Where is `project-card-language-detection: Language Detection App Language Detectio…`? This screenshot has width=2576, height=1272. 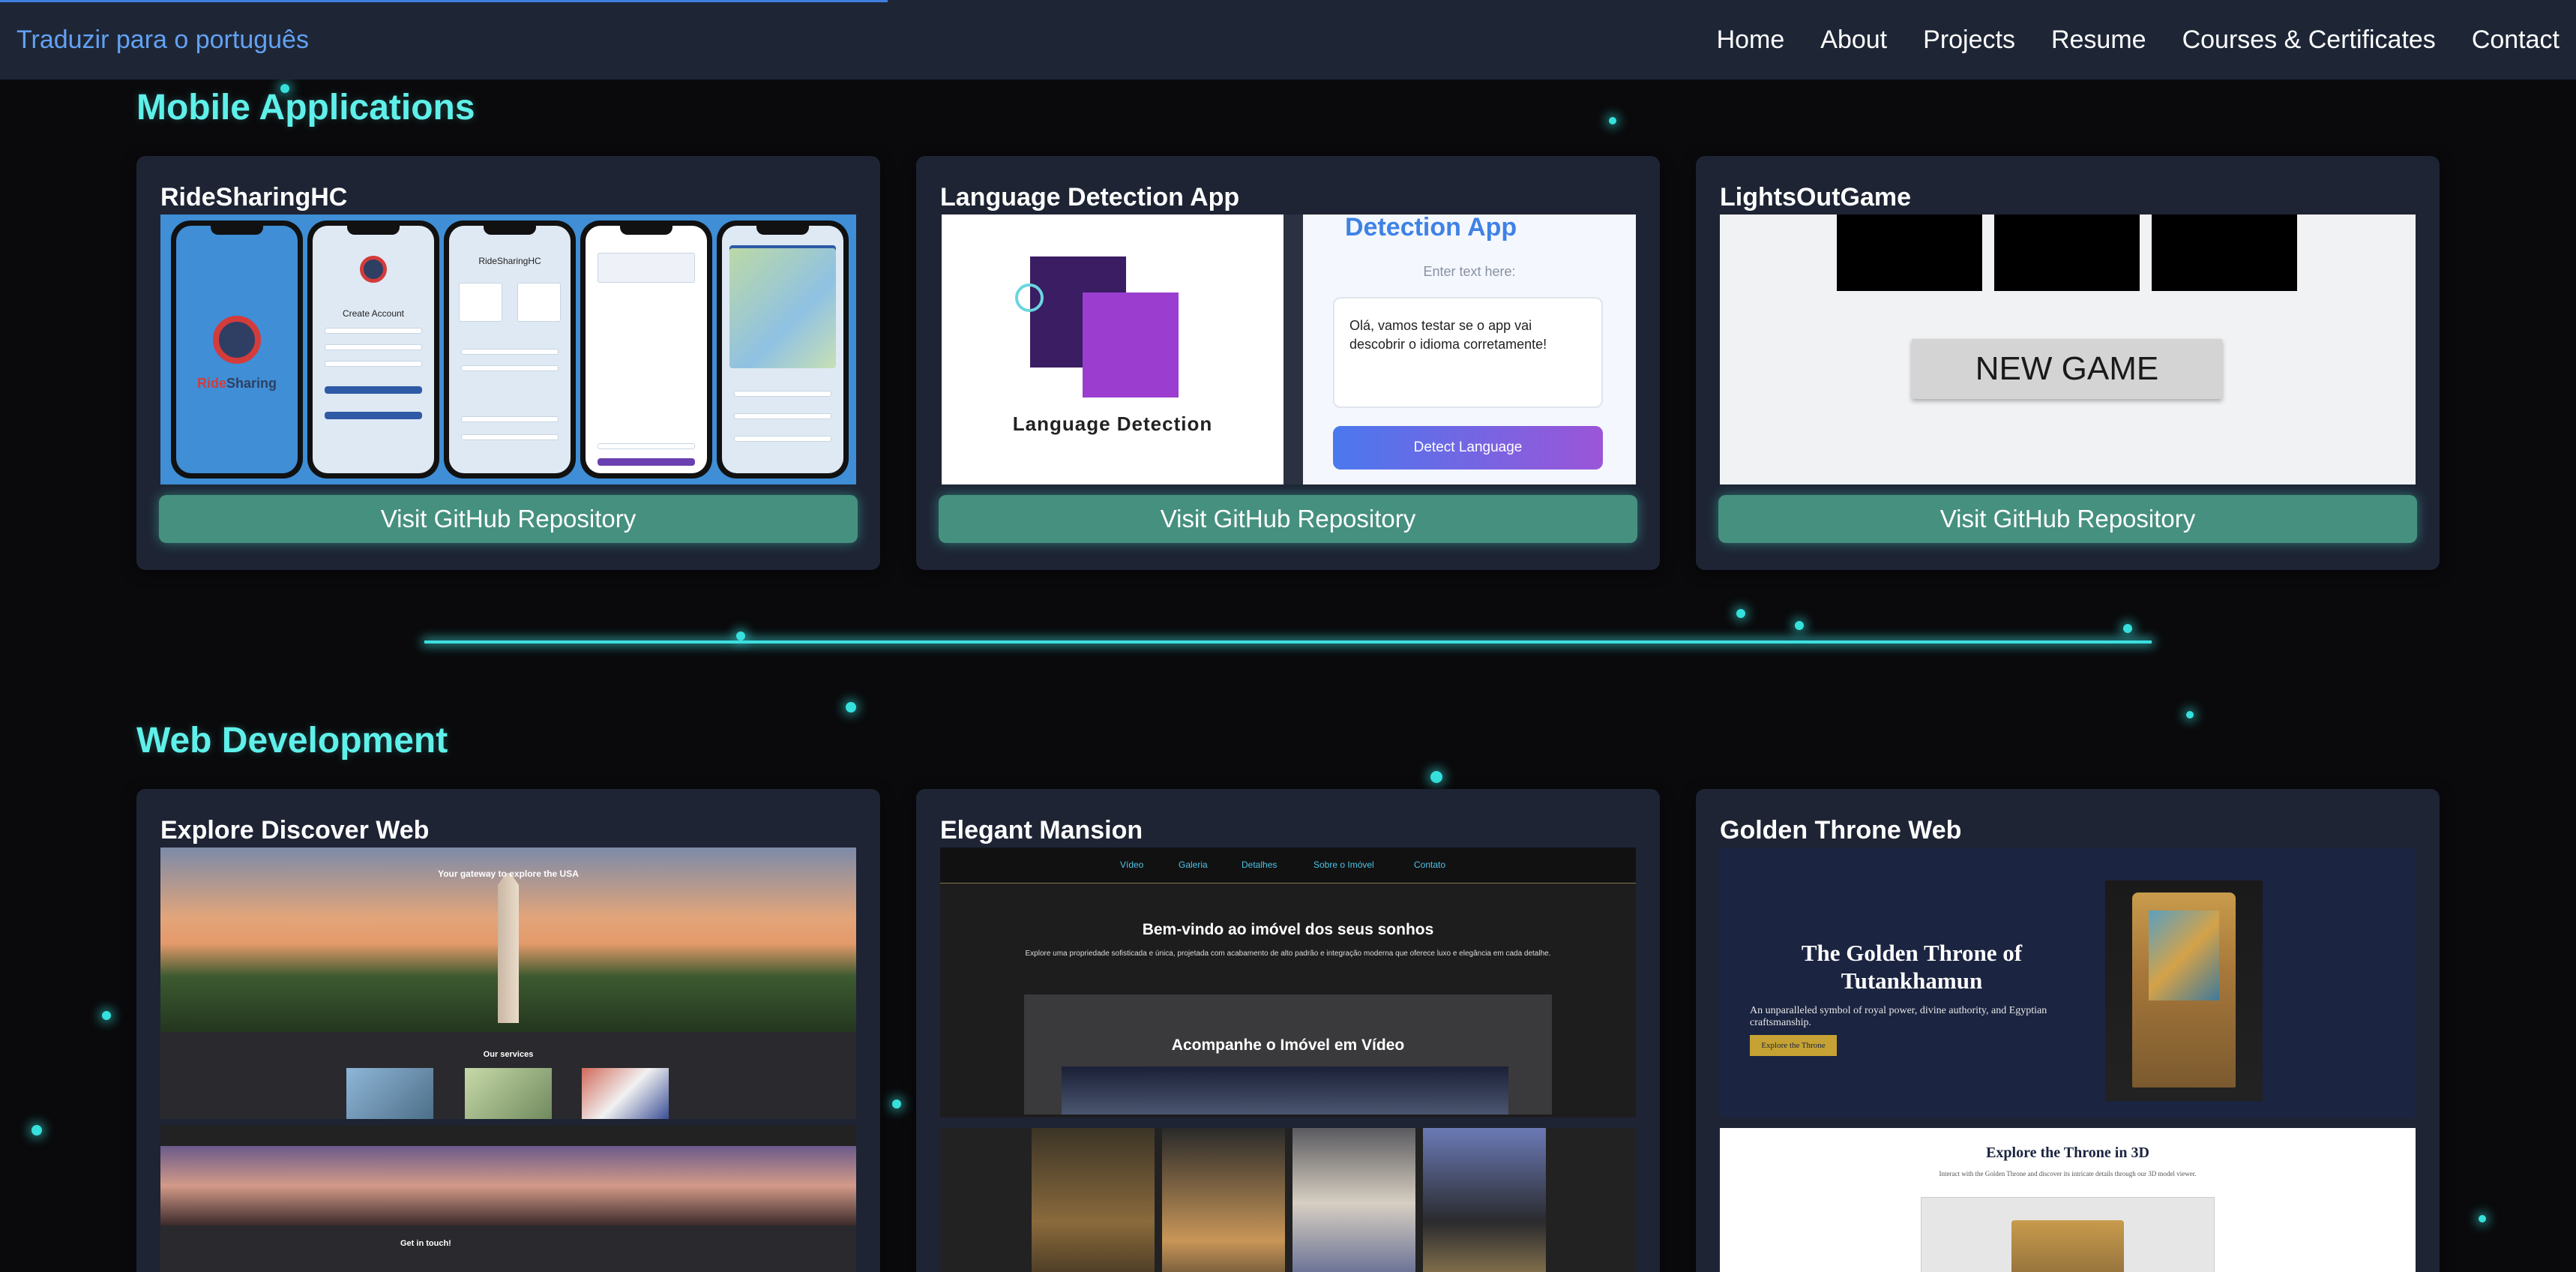
project-card-language-detection: Language Detection App Language Detectio… is located at coordinates (1288, 363).